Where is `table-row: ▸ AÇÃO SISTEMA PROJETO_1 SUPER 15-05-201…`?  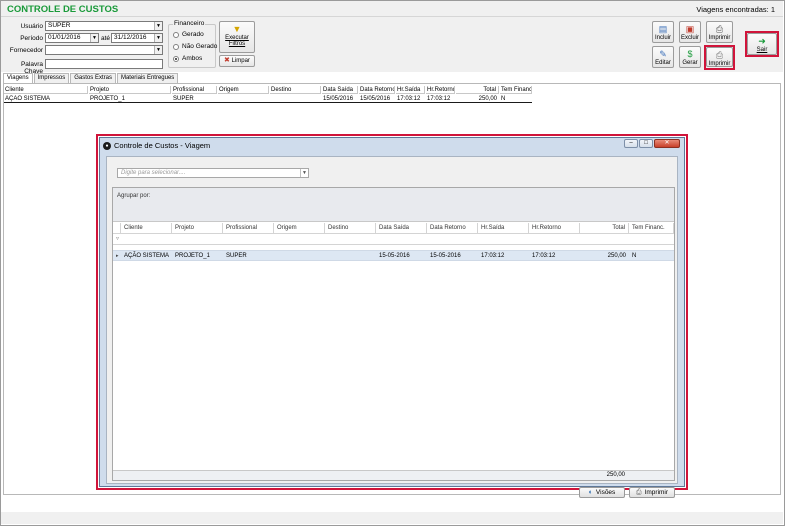 table-row: ▸ AÇÃO SISTEMA PROJETO_1 SUPER 15-05-201… is located at coordinates (393, 255).